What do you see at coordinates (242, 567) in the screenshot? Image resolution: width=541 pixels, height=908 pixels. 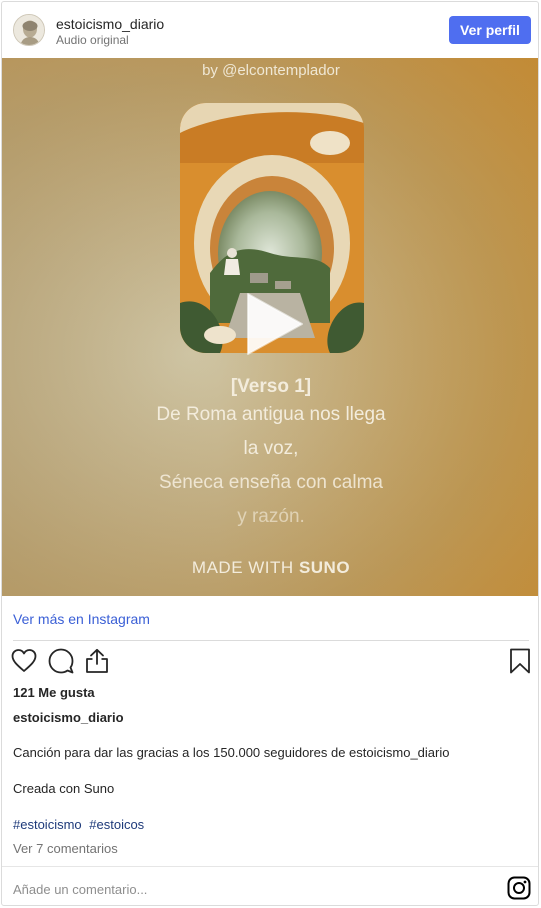 I see `made-with-prefix: MADE WITH` at bounding box center [242, 567].